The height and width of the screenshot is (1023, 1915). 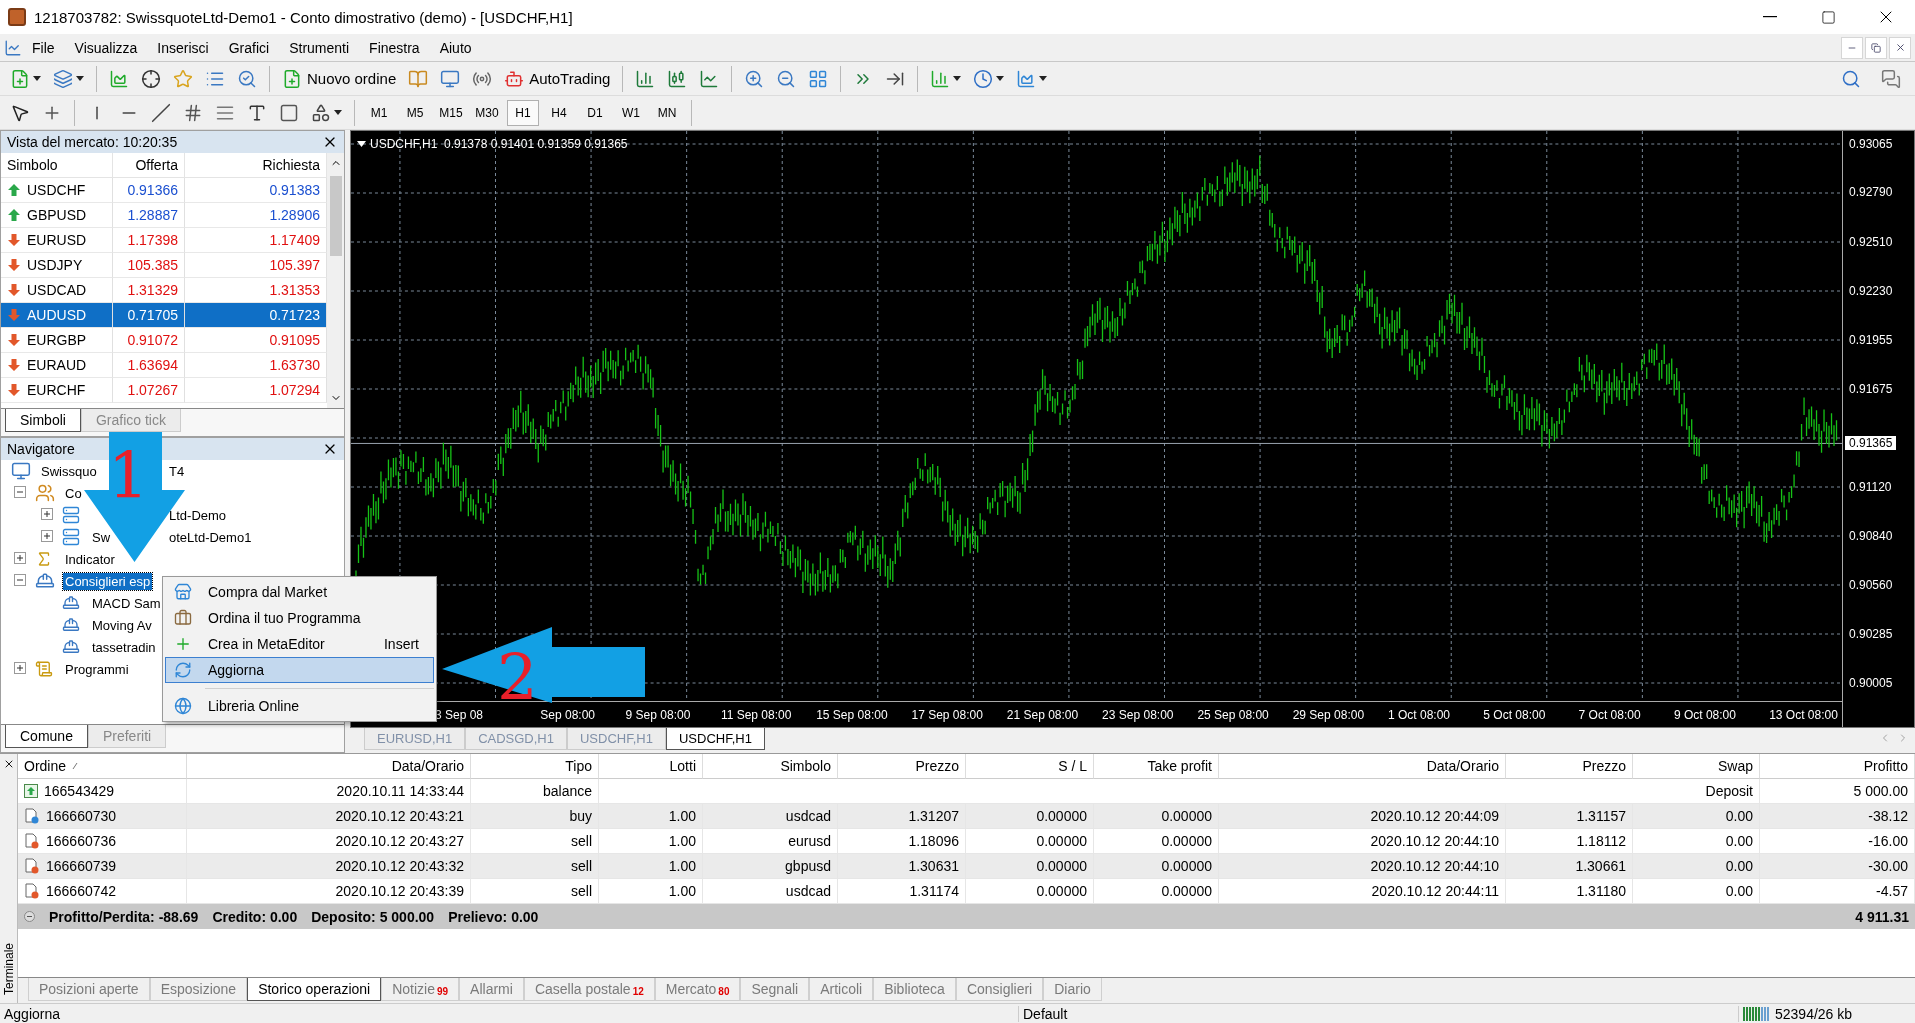 What do you see at coordinates (126, 603) in the screenshot?
I see `tree-item: MACD Sam` at bounding box center [126, 603].